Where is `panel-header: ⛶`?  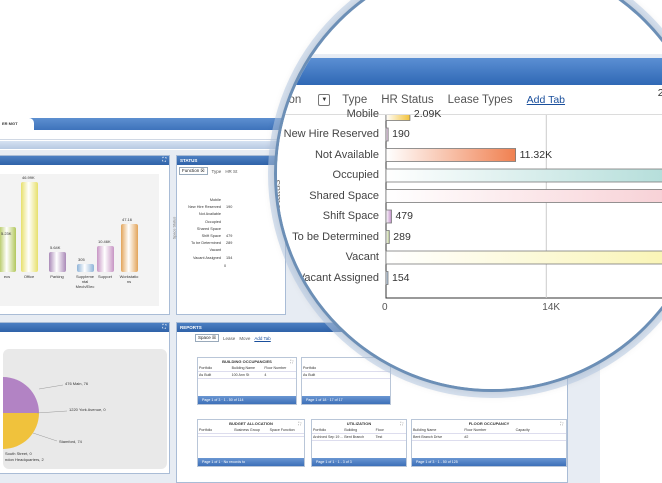
panel-header: ⛶ is located at coordinates (84, 160).